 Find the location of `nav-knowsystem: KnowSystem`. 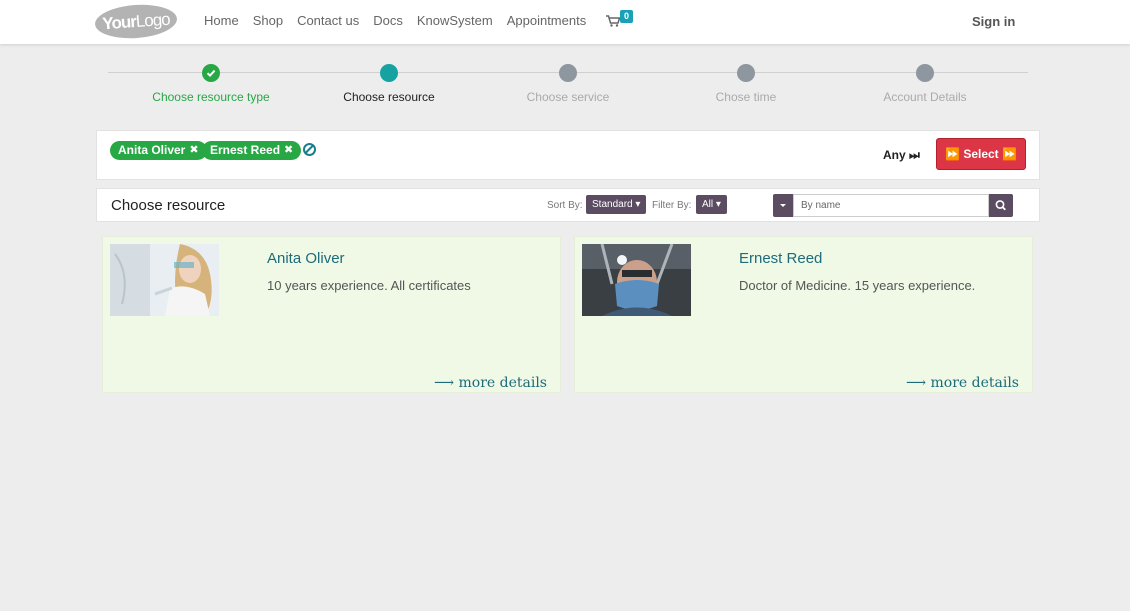

nav-knowsystem: KnowSystem is located at coordinates (455, 20).